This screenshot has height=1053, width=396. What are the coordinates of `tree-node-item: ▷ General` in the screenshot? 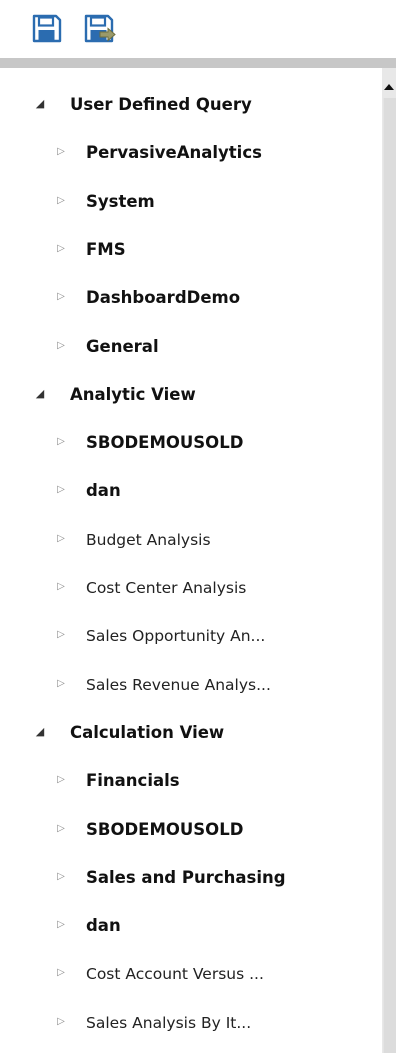 It's located at (191, 348).